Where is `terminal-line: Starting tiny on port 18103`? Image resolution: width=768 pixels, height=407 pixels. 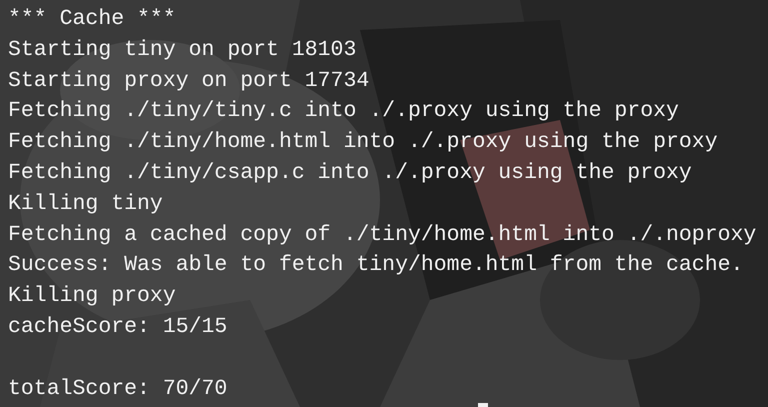 terminal-line: Starting tiny on port 18103 is located at coordinates (183, 50).